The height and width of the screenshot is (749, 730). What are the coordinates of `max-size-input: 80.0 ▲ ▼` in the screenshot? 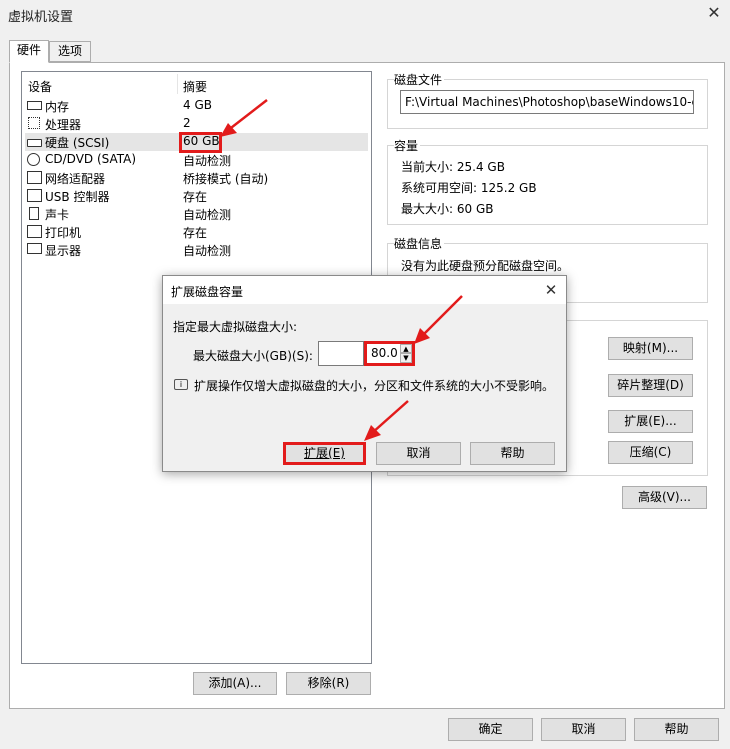 It's located at (389, 353).